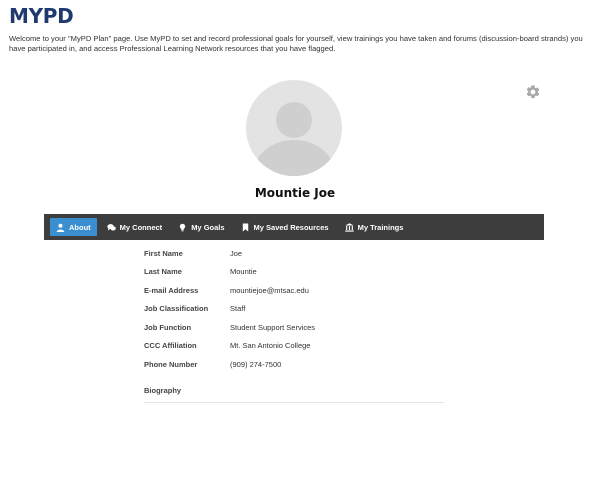 The image size is (600, 477). What do you see at coordinates (294, 253) in the screenshot?
I see `field-first-name: First Name Joe` at bounding box center [294, 253].